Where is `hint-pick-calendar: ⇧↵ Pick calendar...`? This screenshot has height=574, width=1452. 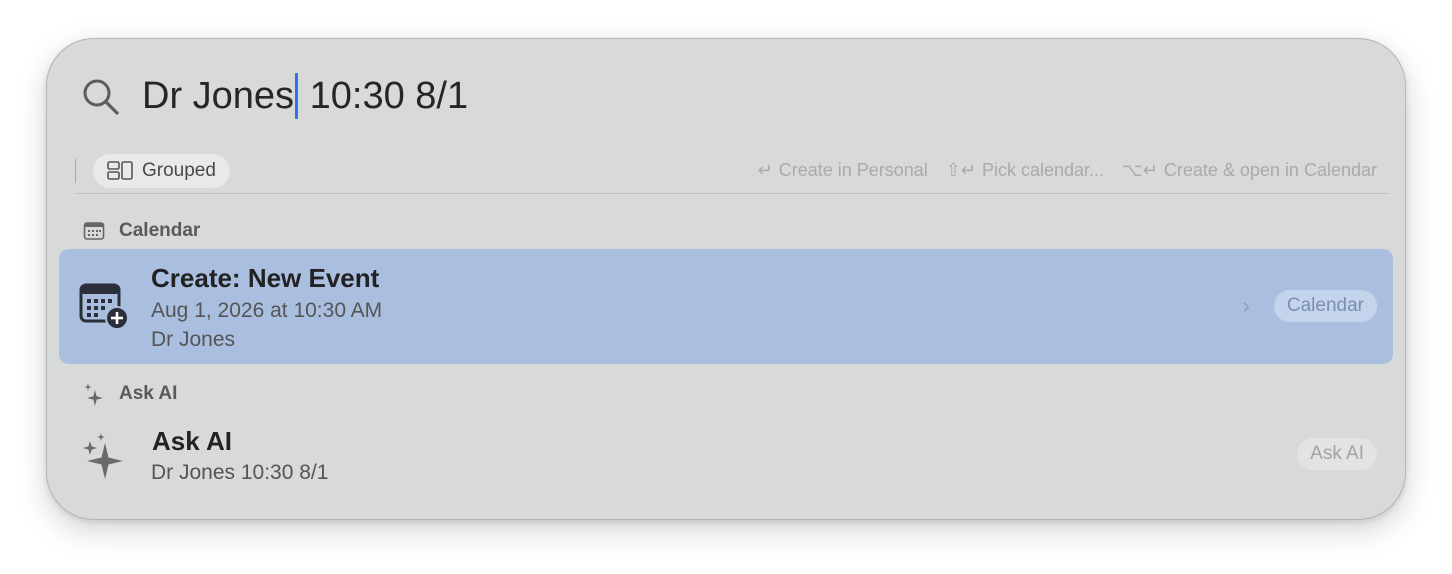 hint-pick-calendar: ⇧↵ Pick calendar... is located at coordinates (1025, 170).